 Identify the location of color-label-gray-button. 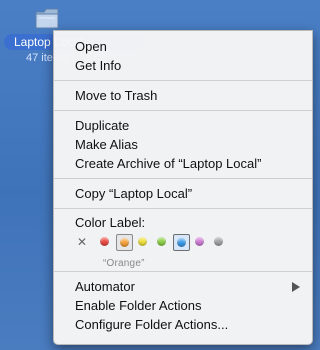
(219, 242).